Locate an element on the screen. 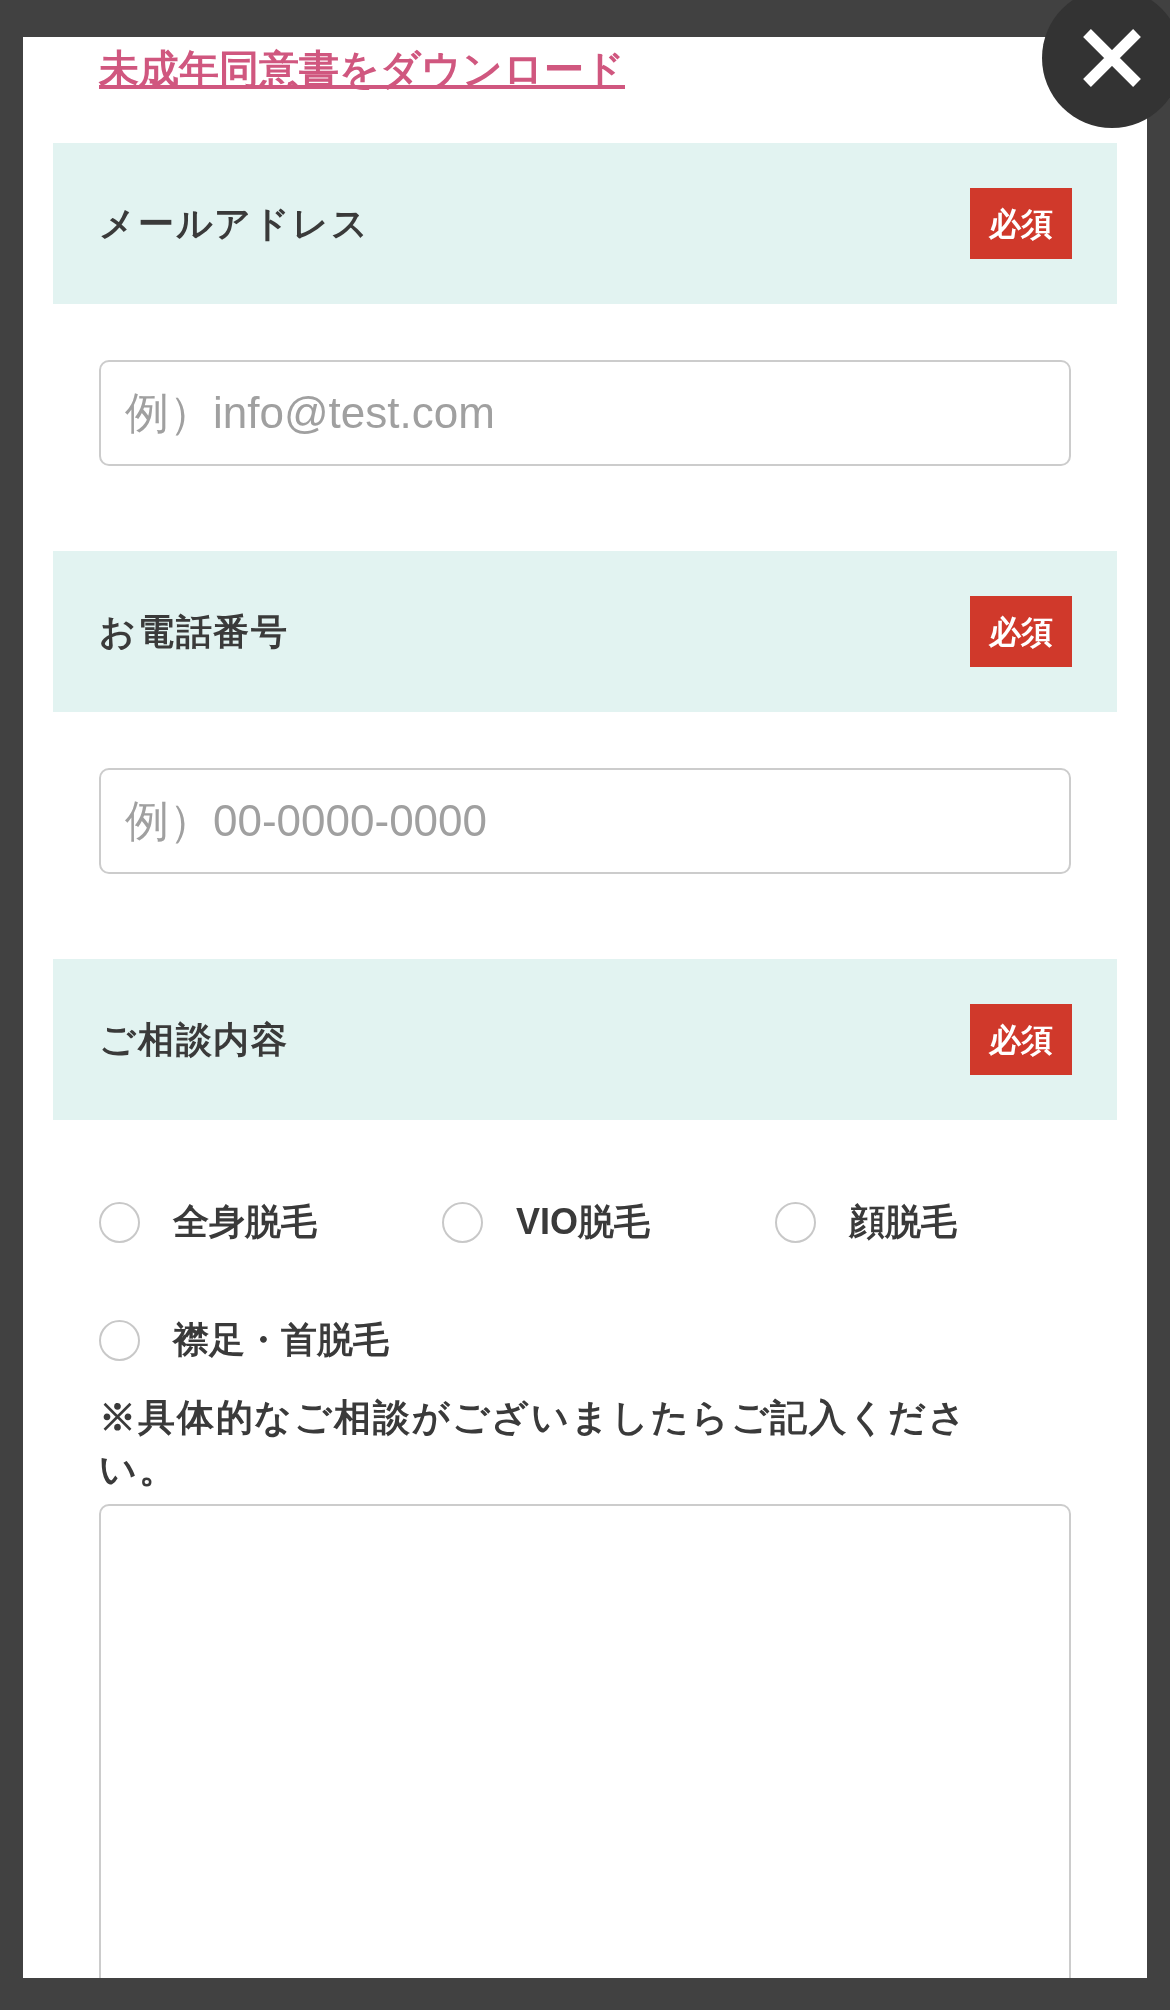  radio-option: VIO脱毛 is located at coordinates (546, 1222).